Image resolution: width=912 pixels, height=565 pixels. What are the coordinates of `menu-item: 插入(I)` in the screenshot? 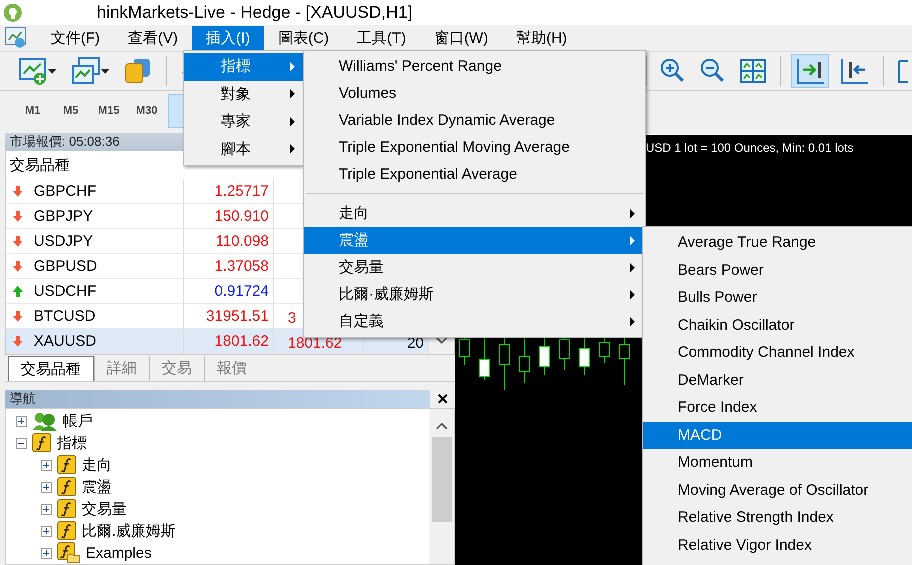 It's located at (228, 38).